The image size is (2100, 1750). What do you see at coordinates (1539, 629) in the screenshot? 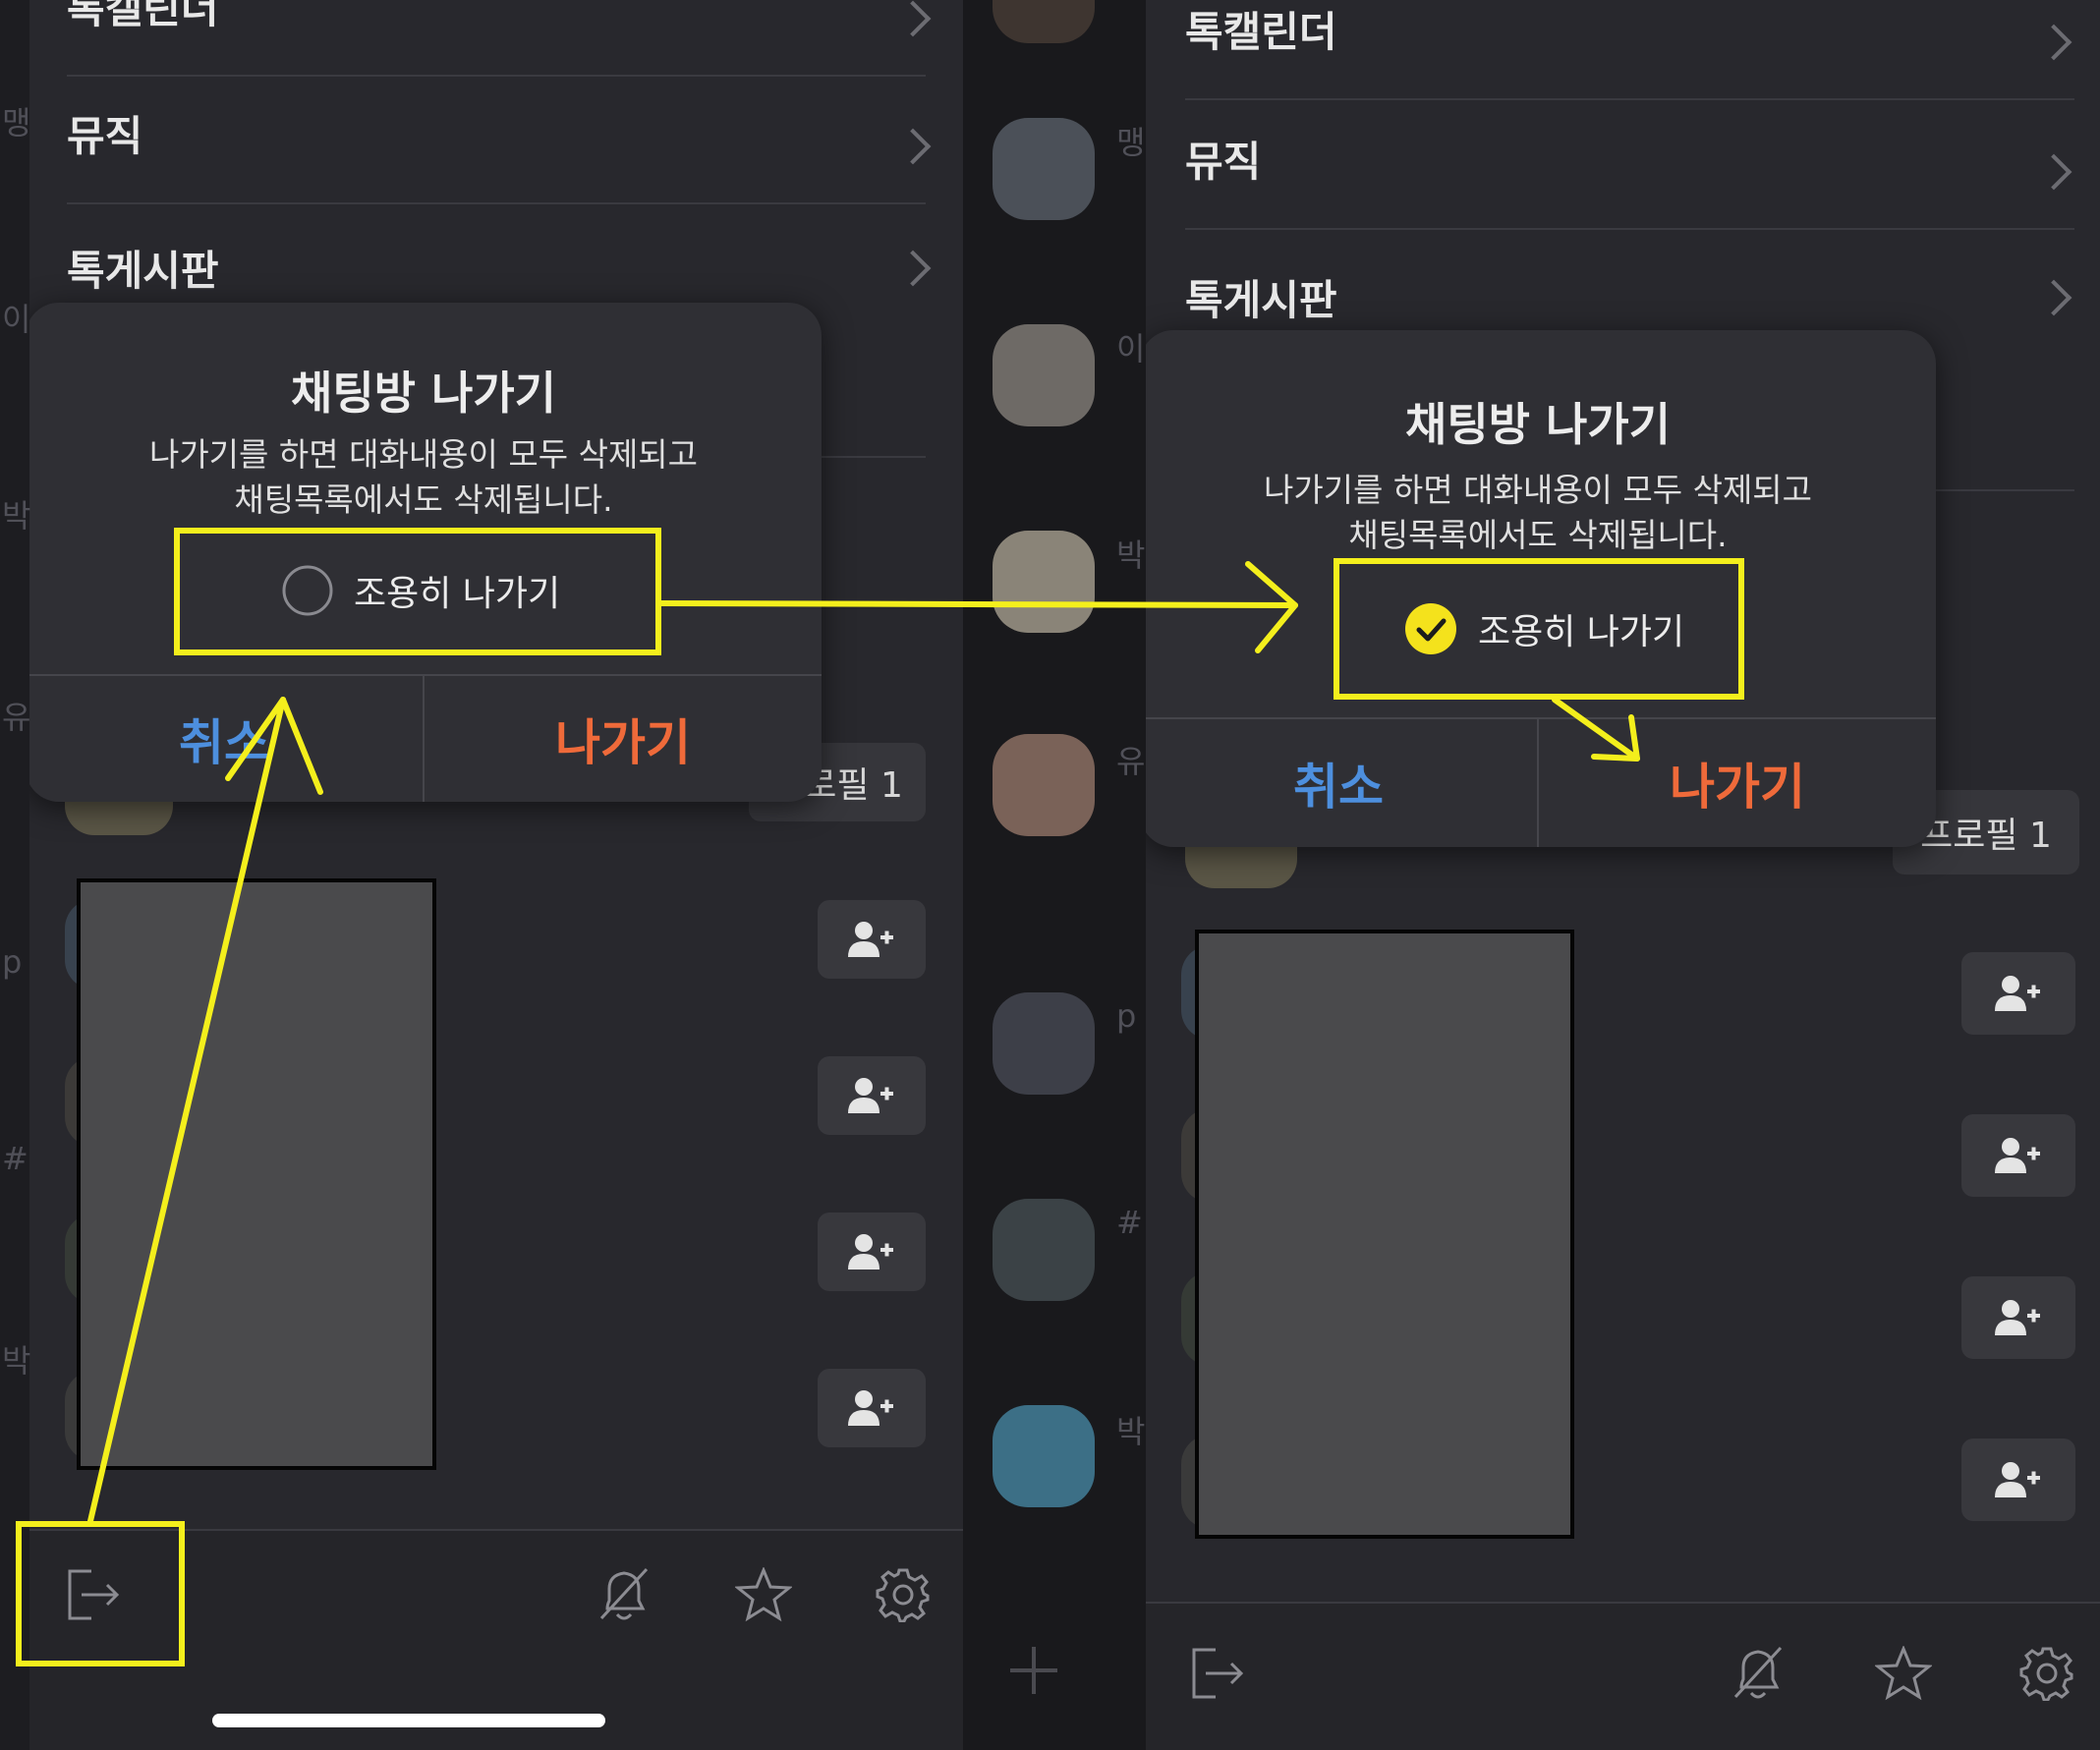
I see `highlight-box-quiet-leave-right` at bounding box center [1539, 629].